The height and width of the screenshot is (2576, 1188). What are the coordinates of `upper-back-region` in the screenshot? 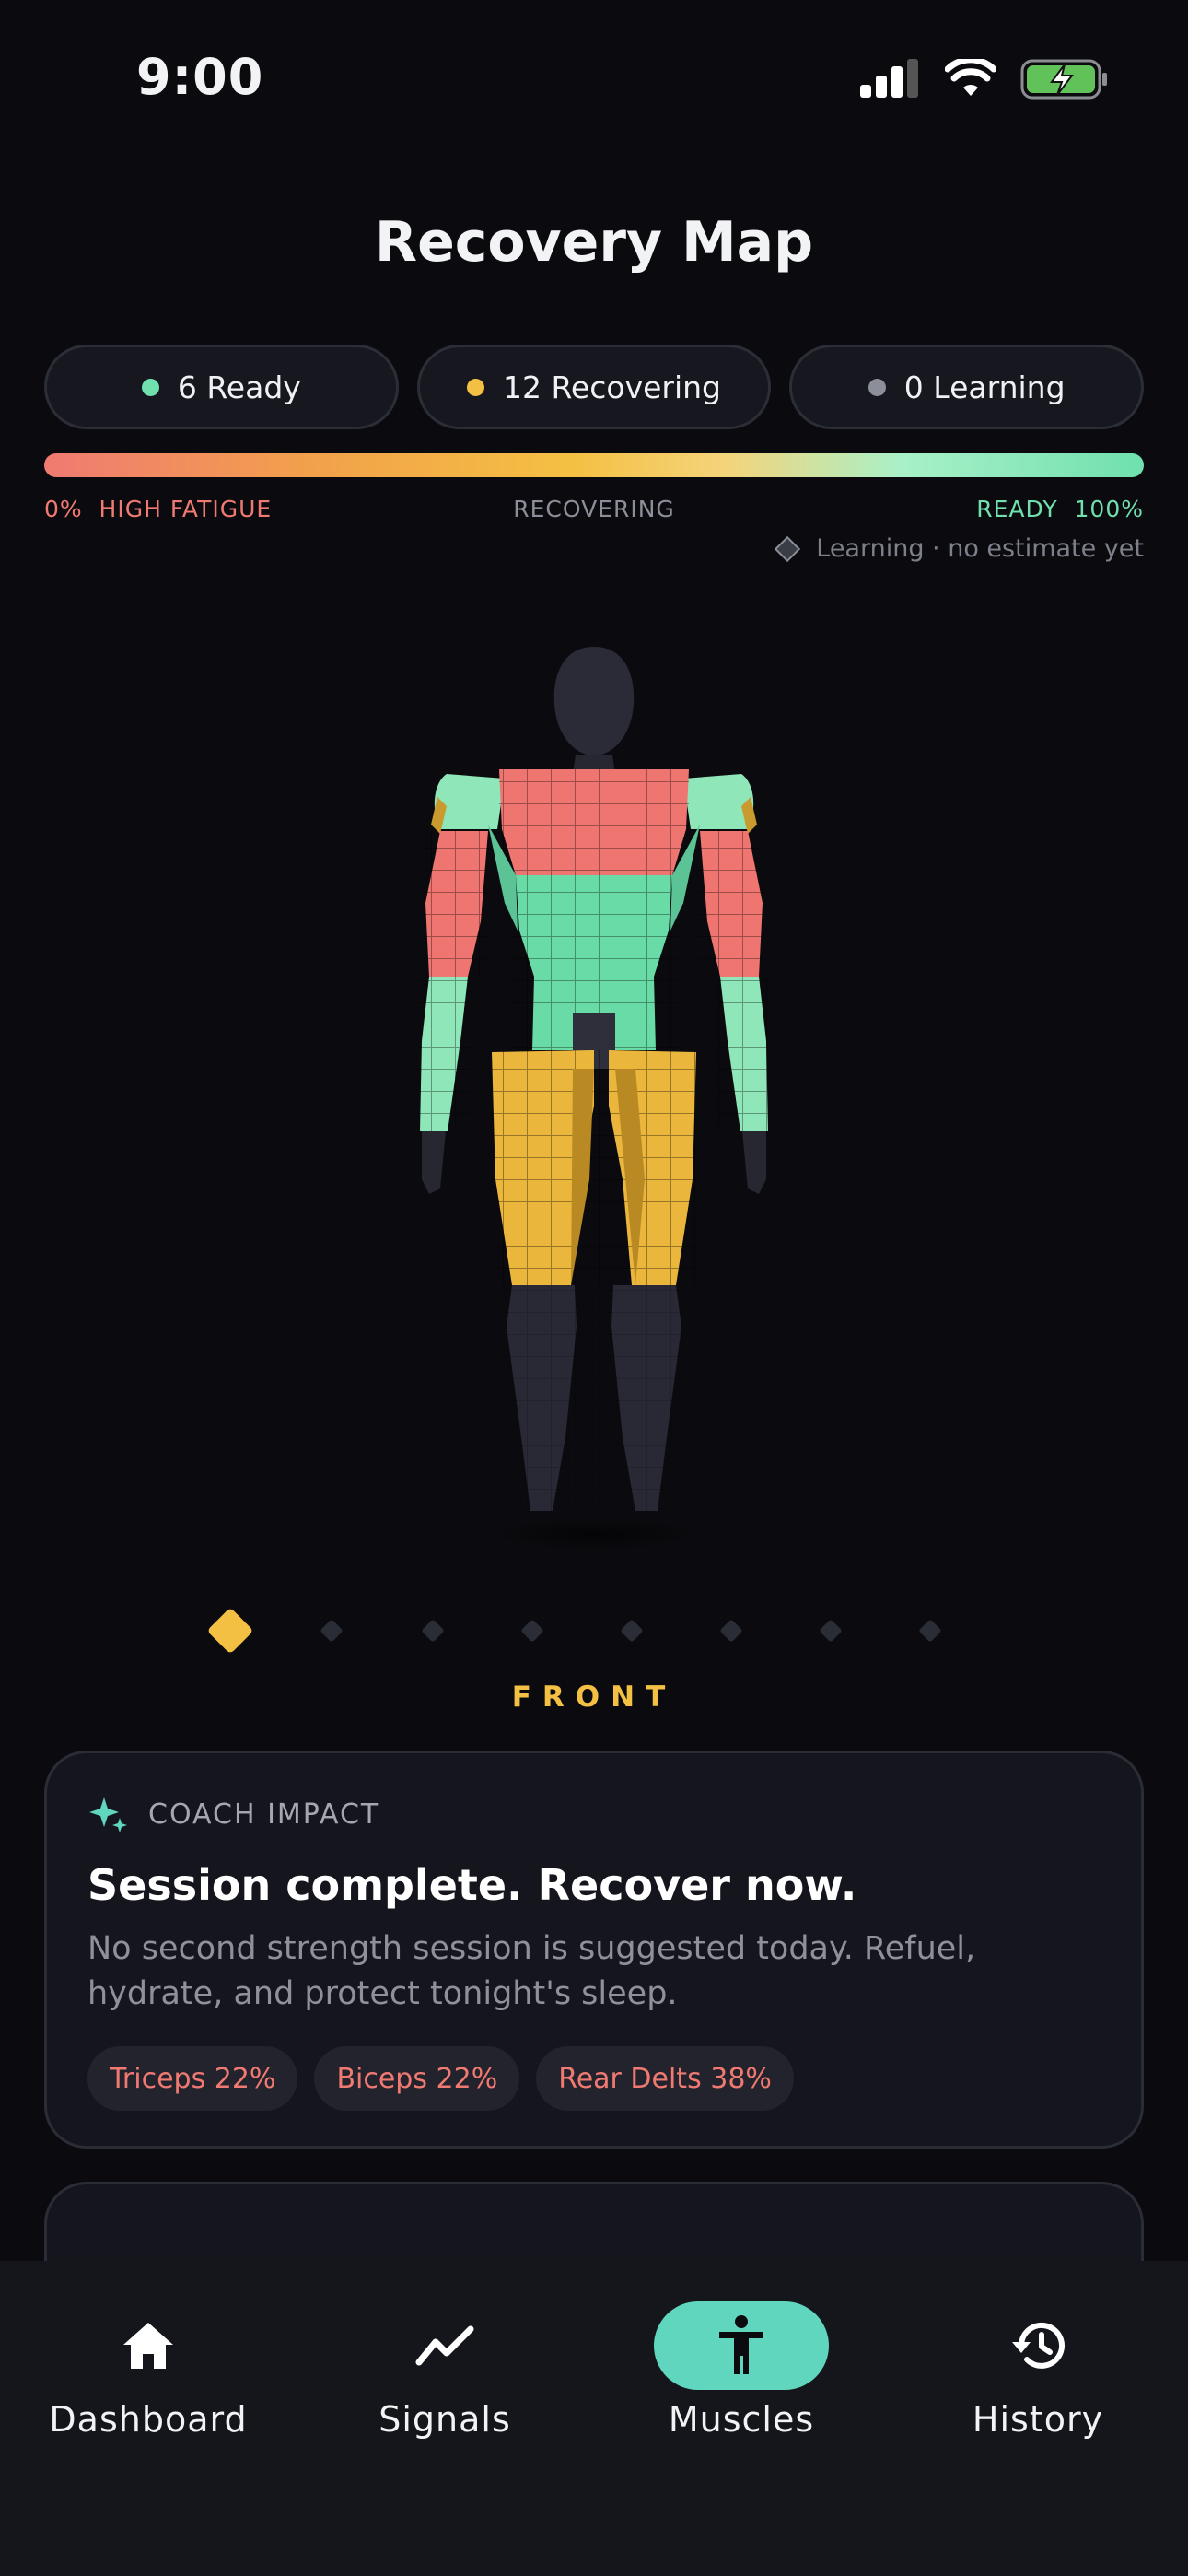 It's located at (594, 822).